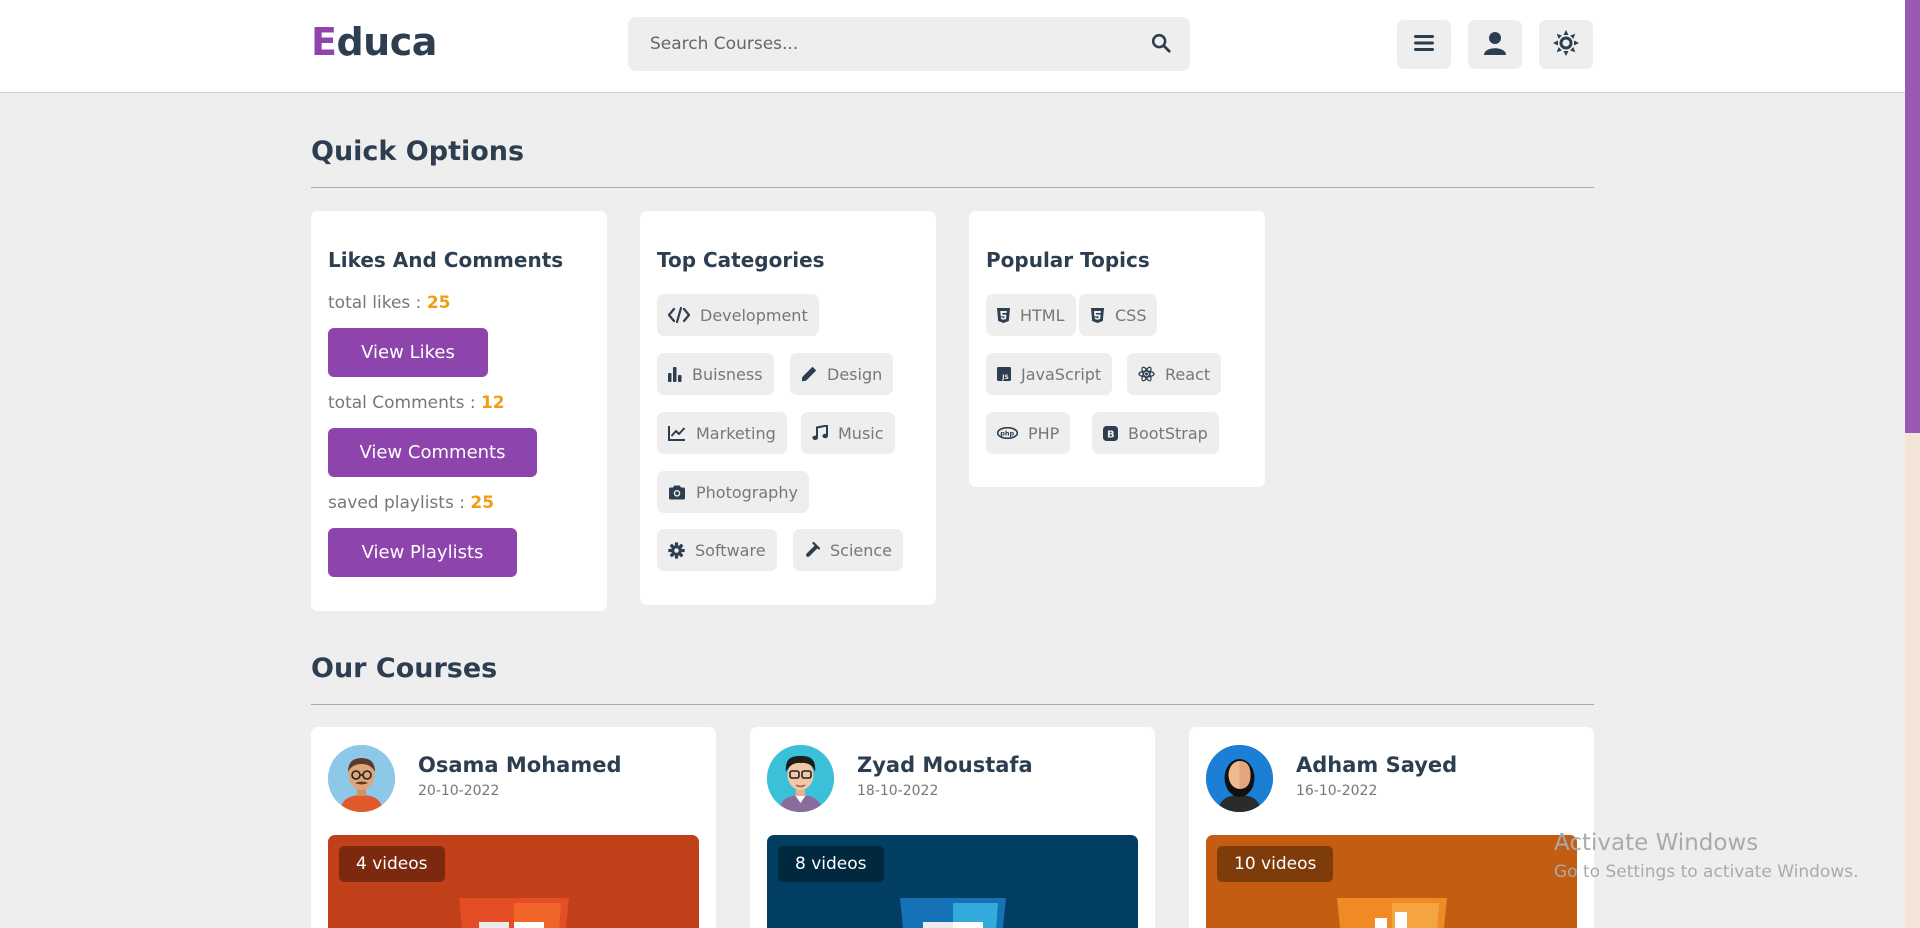 This screenshot has width=1920, height=928. I want to click on logo-first-letter: E, so click(324, 42).